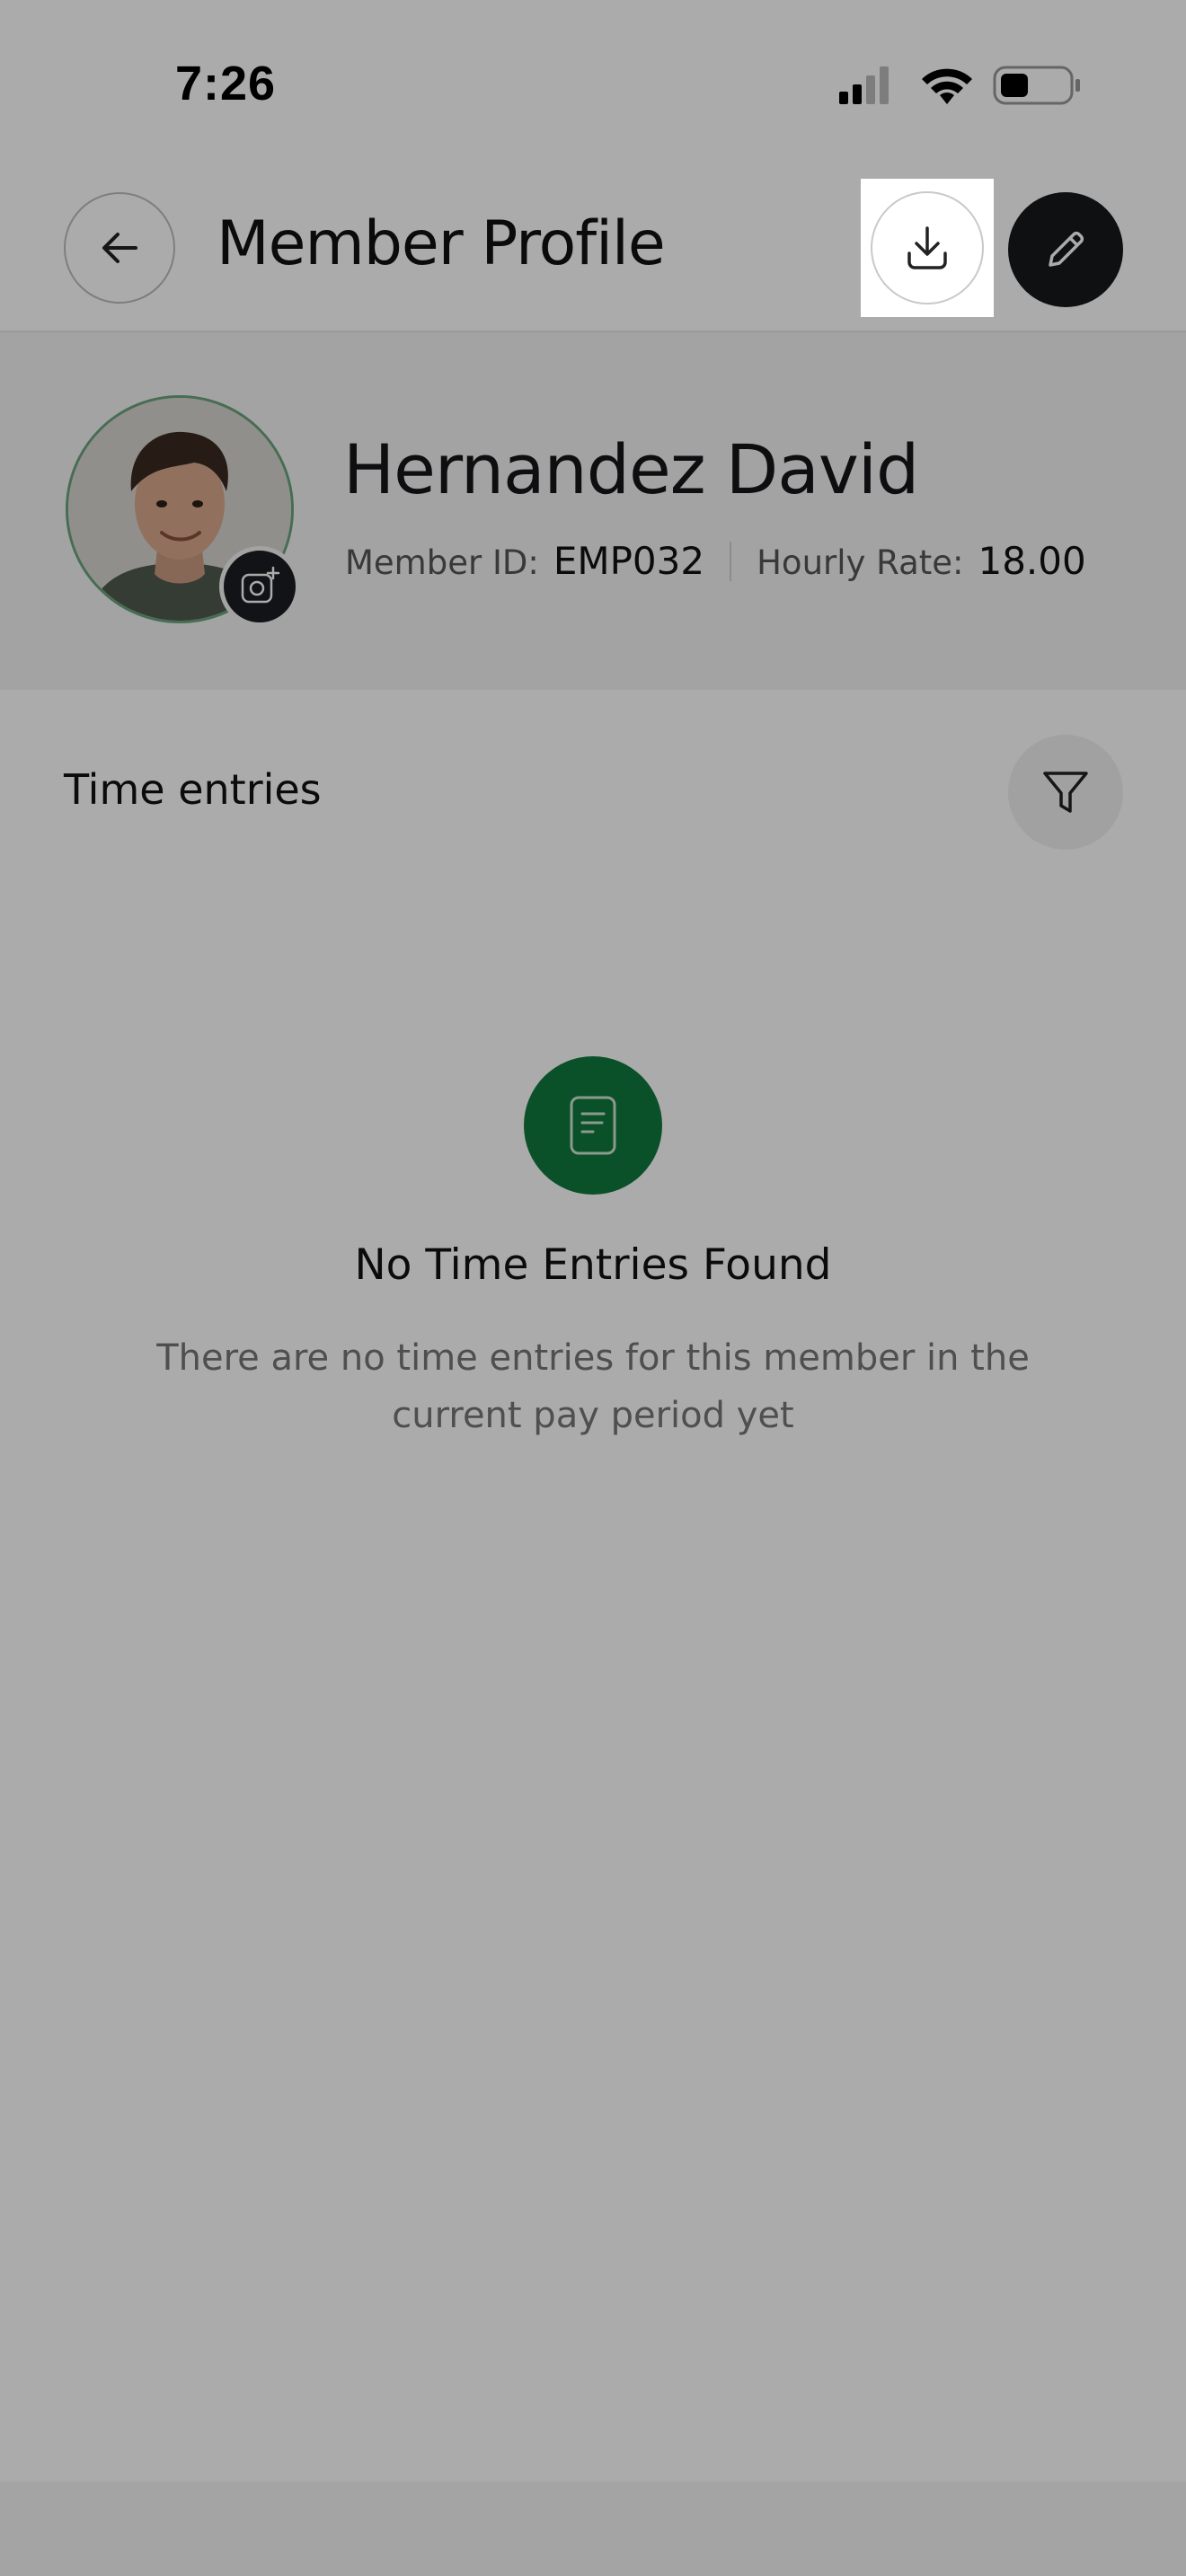  I want to click on document-icon, so click(593, 1125).